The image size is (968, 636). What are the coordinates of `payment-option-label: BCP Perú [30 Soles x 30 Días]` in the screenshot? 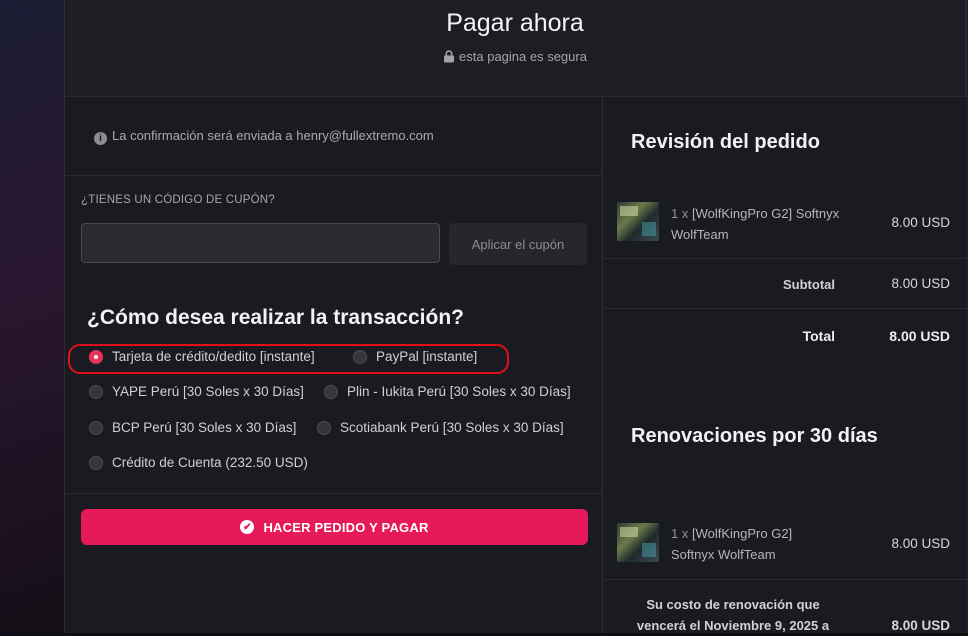 It's located at (204, 427).